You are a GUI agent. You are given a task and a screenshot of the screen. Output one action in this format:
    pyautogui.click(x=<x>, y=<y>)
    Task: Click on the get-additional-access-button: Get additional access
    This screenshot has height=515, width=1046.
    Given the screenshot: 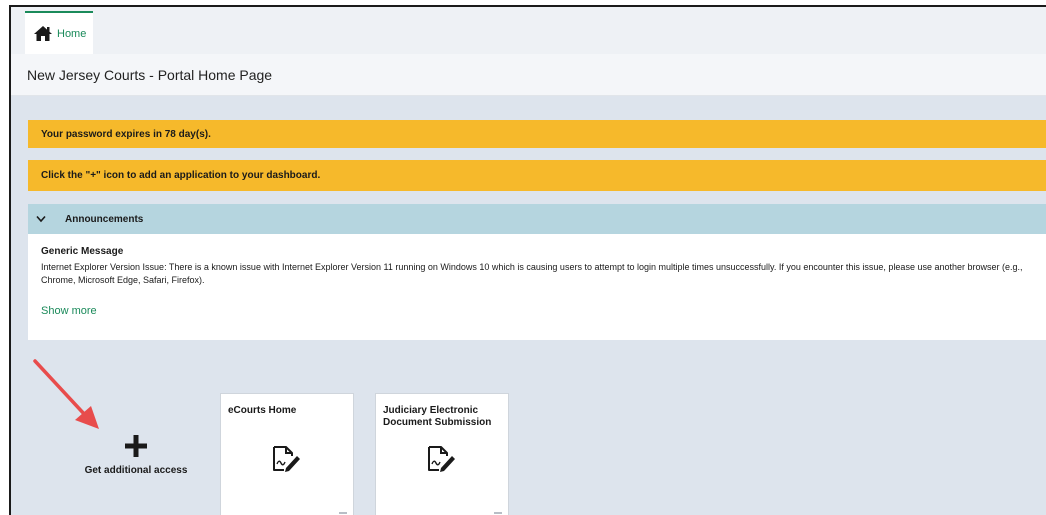 What is the action you would take?
    pyautogui.click(x=136, y=462)
    